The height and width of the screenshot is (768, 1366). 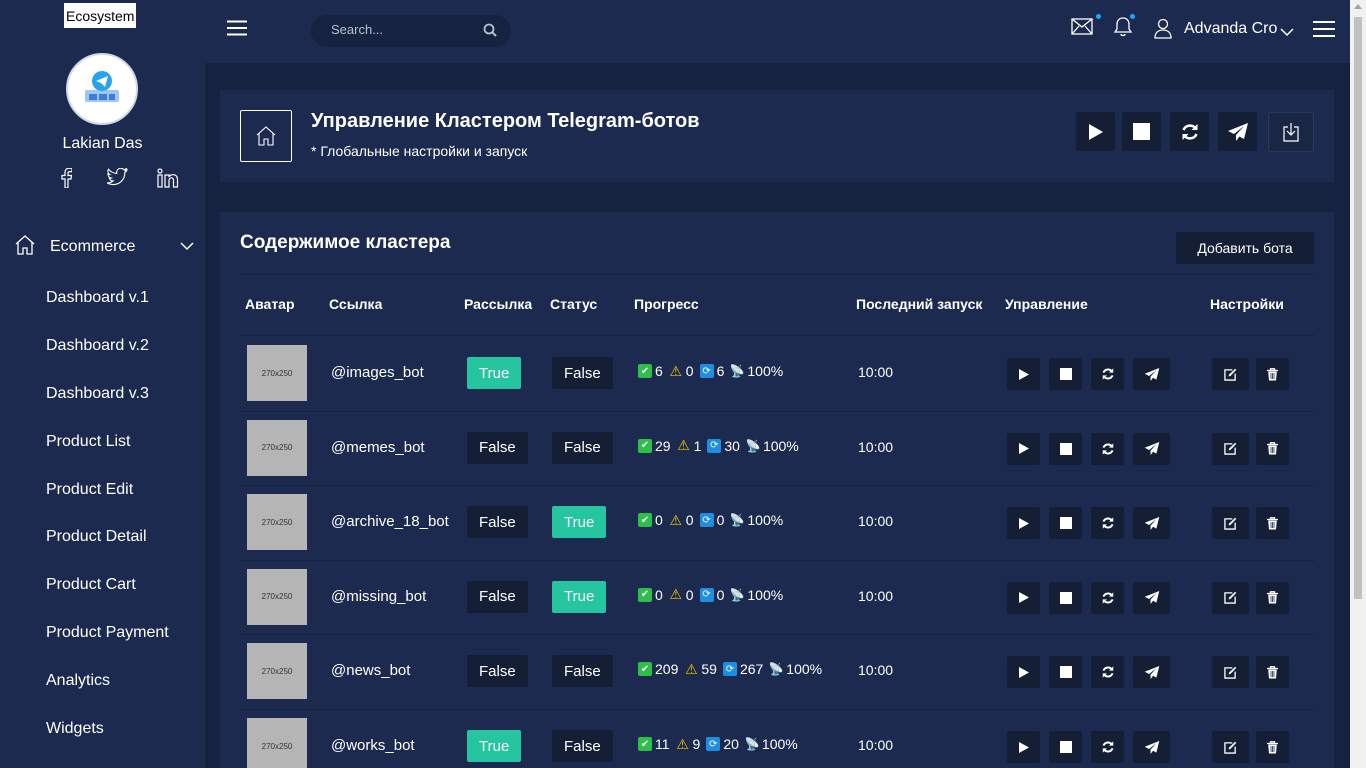 What do you see at coordinates (102, 86) in the screenshot?
I see `telegram-cluster-icon` at bounding box center [102, 86].